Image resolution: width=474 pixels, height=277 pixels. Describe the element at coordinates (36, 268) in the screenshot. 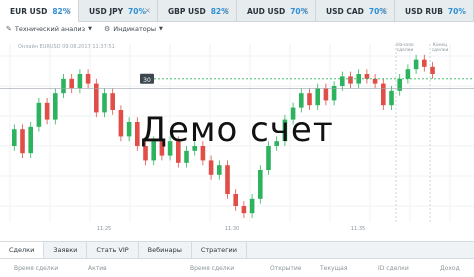

I see `col-deal-time: Время сделки` at that location.